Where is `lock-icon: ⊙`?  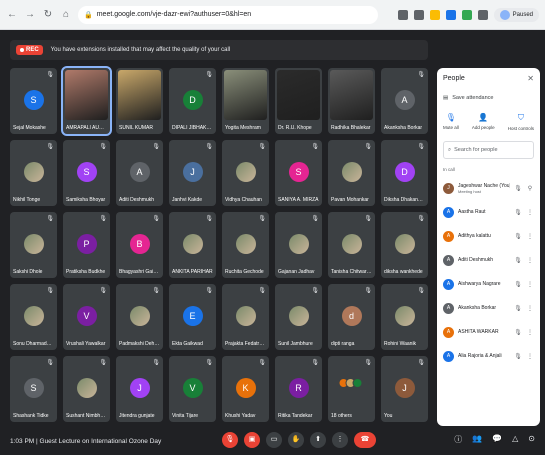 lock-icon: ⊙ is located at coordinates (531, 439).